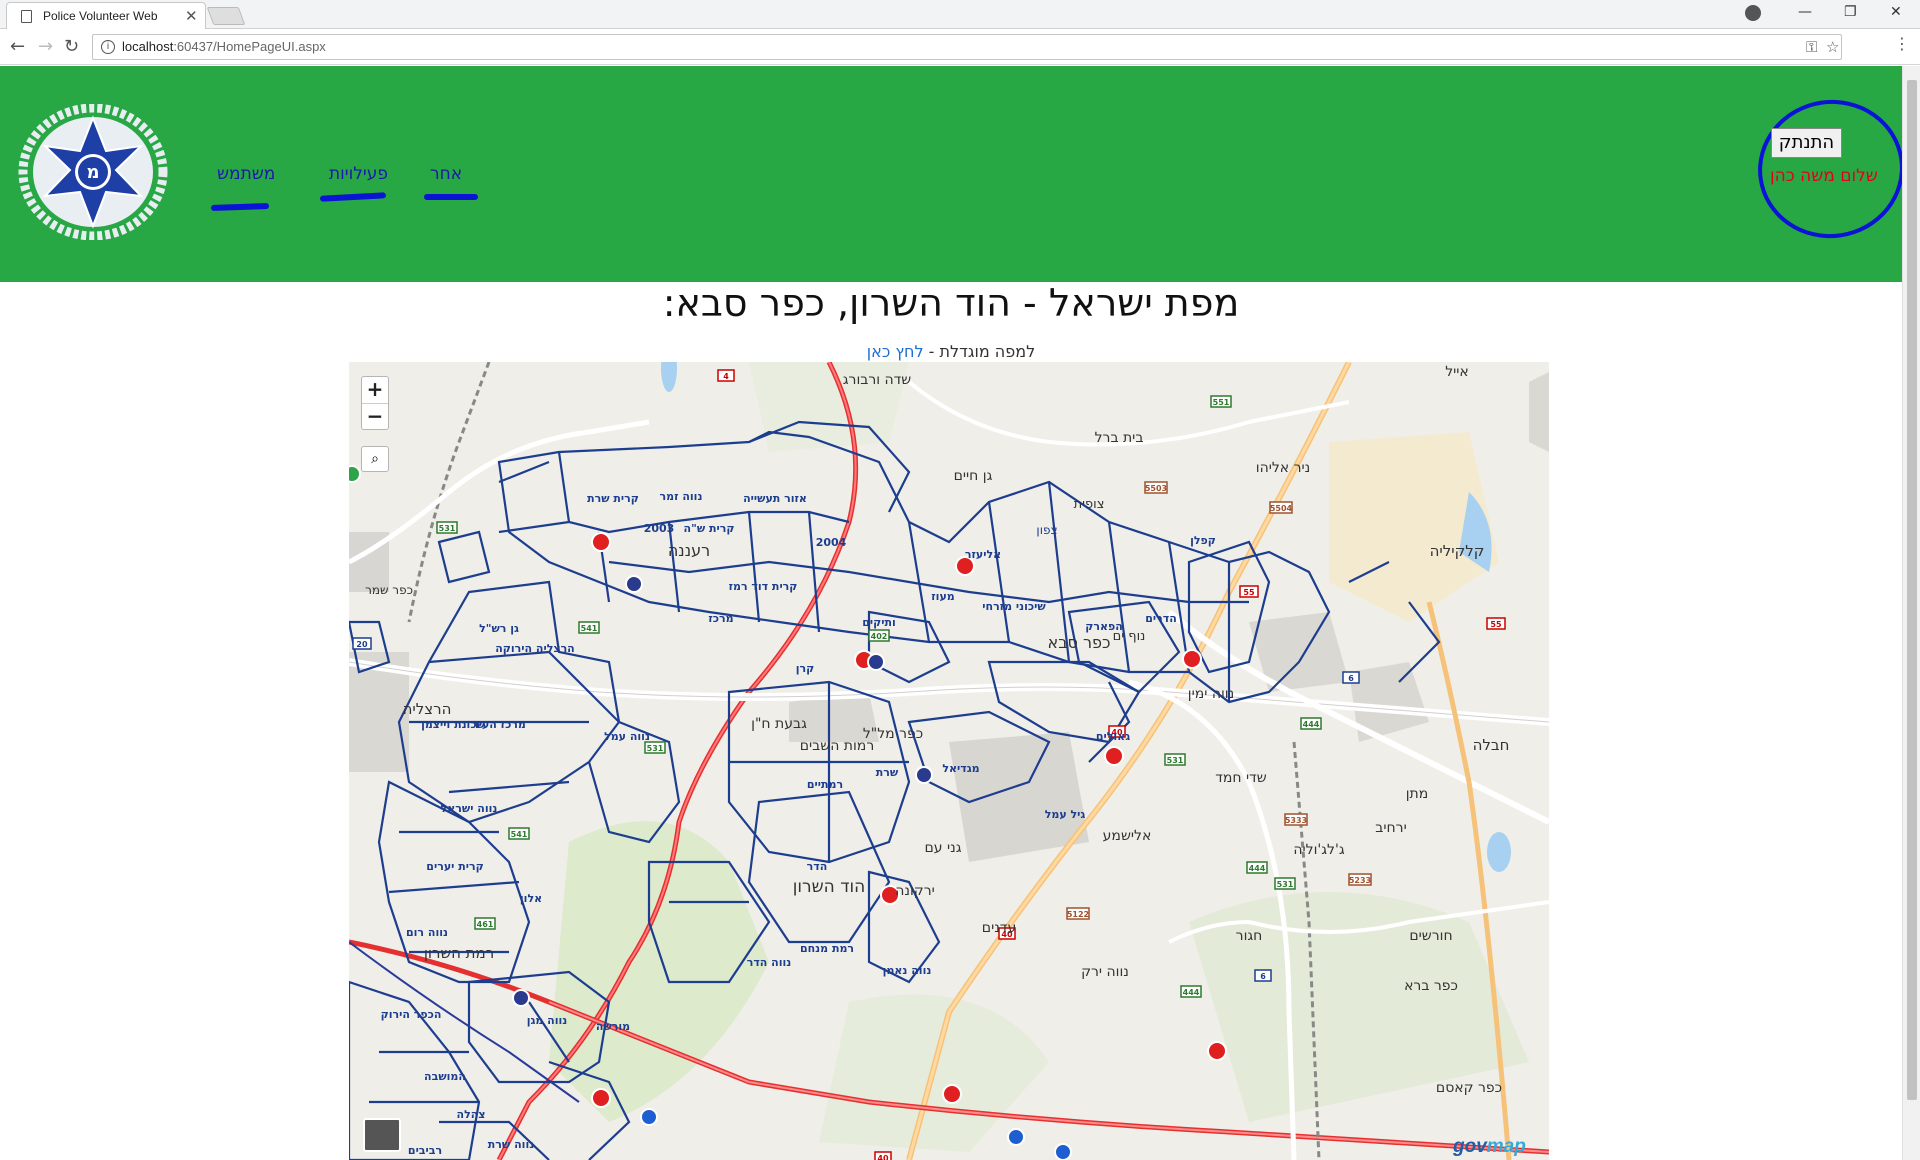 The image size is (1920, 1160). I want to click on info-icon: i, so click(108, 47).